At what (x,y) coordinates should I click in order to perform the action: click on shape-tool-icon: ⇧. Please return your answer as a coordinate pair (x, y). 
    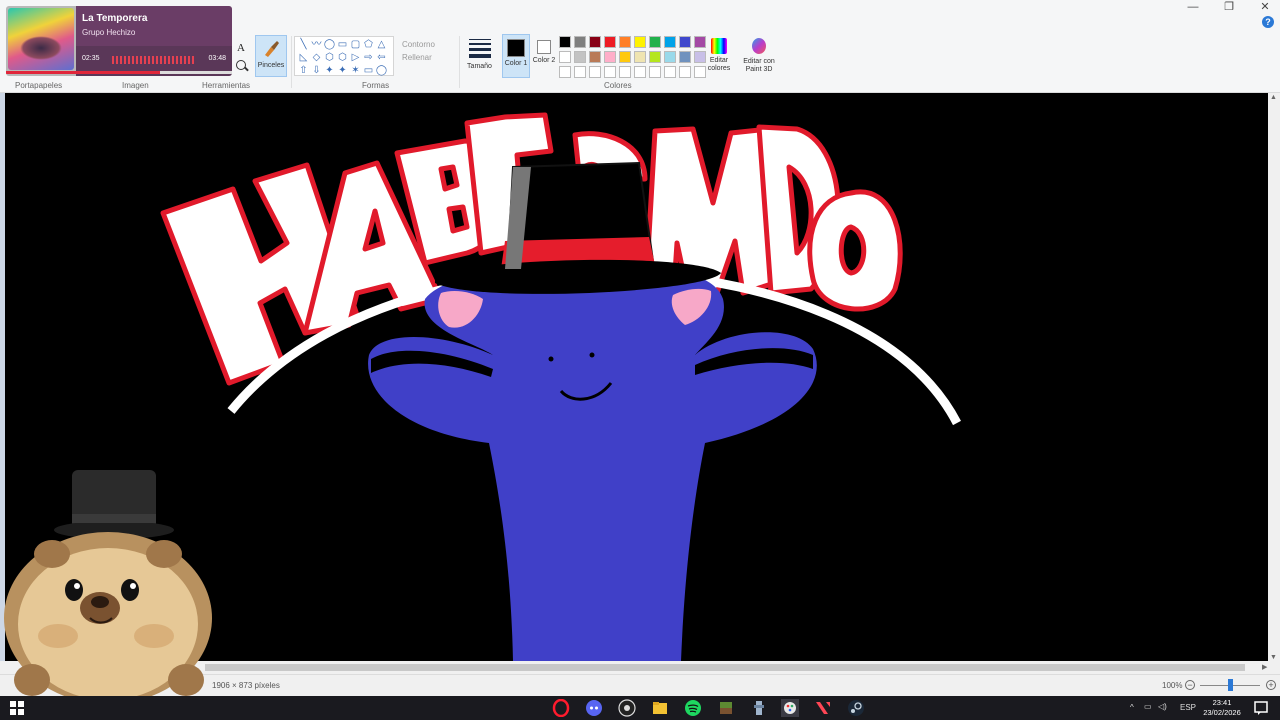
    Looking at the image, I should click on (303, 70).